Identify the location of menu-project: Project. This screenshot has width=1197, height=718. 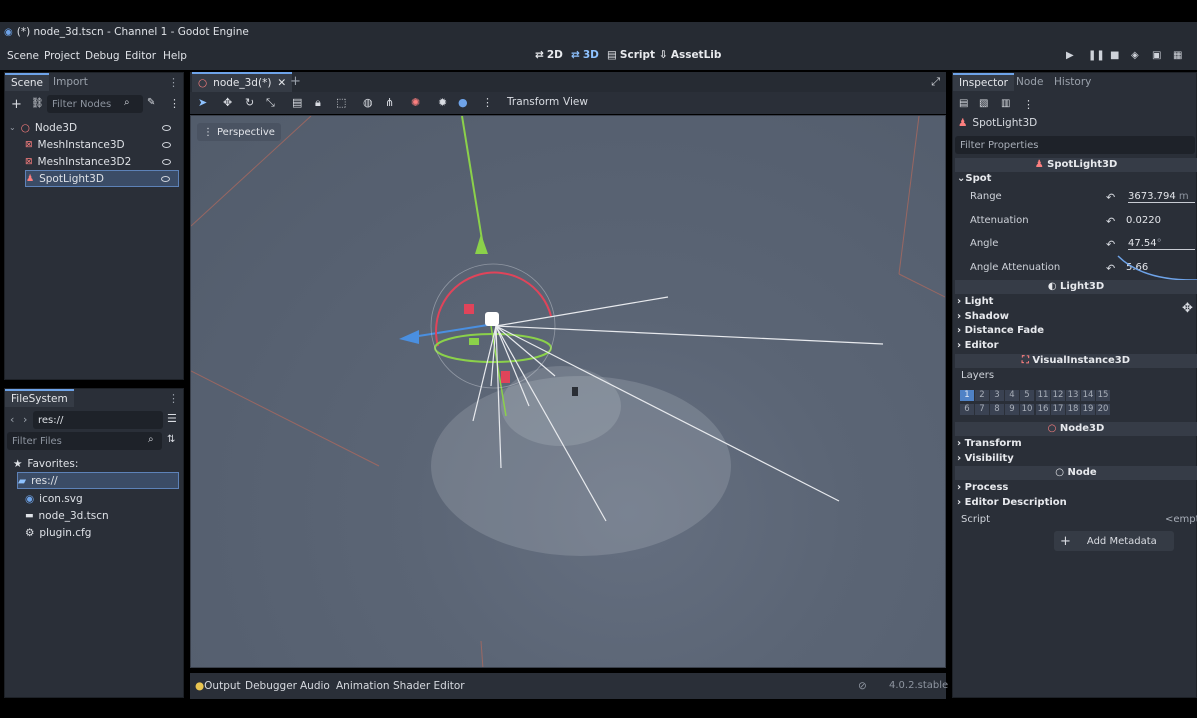
(62, 56).